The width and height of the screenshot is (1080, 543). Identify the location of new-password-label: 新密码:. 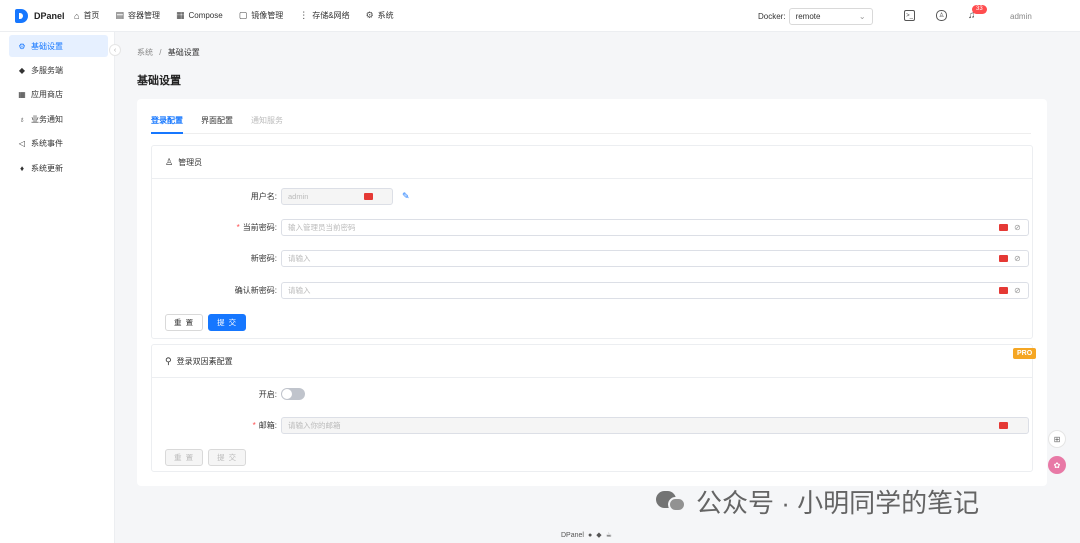
(263, 258).